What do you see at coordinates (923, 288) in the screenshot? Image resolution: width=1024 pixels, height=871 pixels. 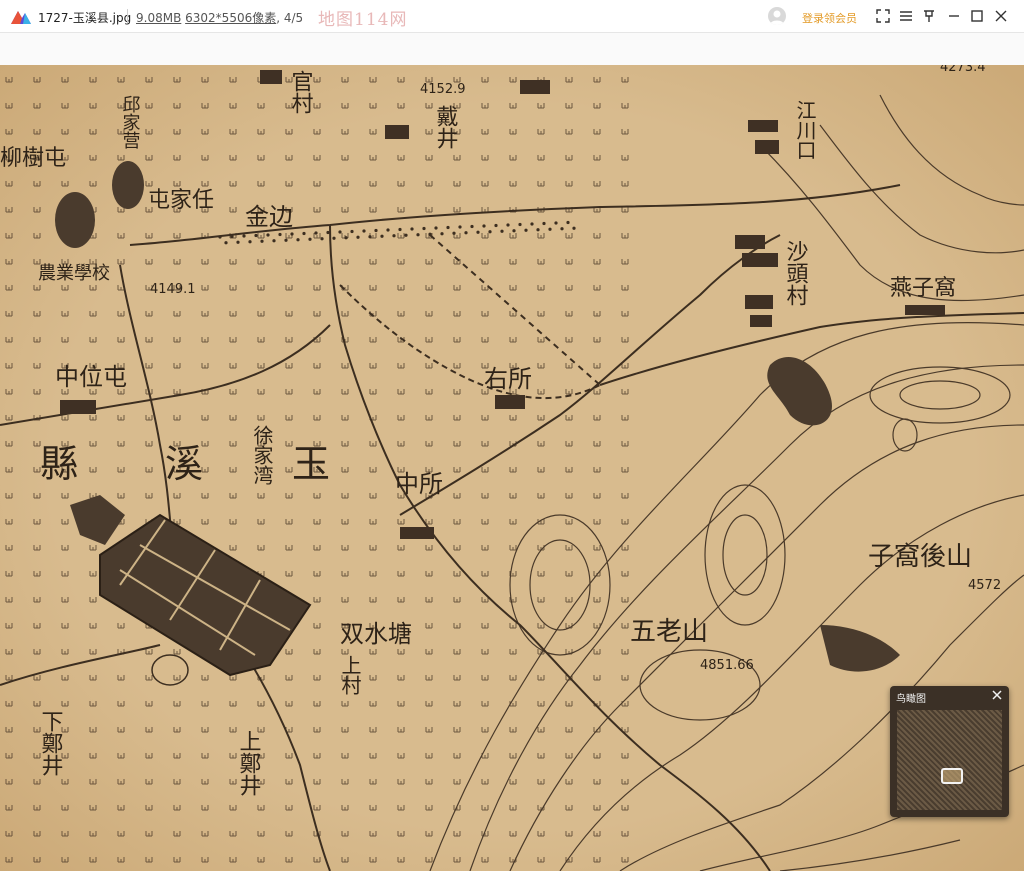 I see `label-yanziwo: 燕子窩` at bounding box center [923, 288].